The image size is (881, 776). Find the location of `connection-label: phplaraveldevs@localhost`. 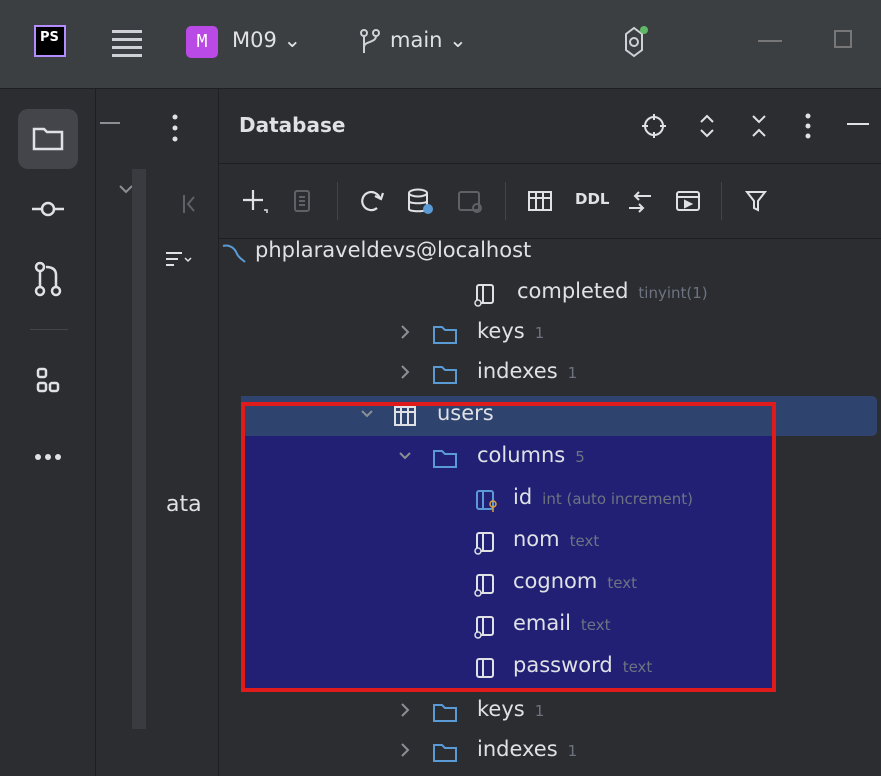

connection-label: phplaraveldevs@localhost is located at coordinates (393, 250).